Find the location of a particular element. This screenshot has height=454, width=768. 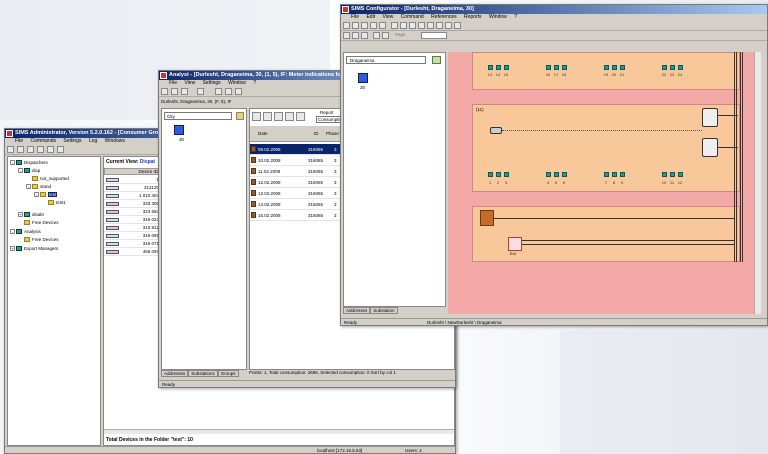

menu-command: Command is located at coordinates (412, 17).